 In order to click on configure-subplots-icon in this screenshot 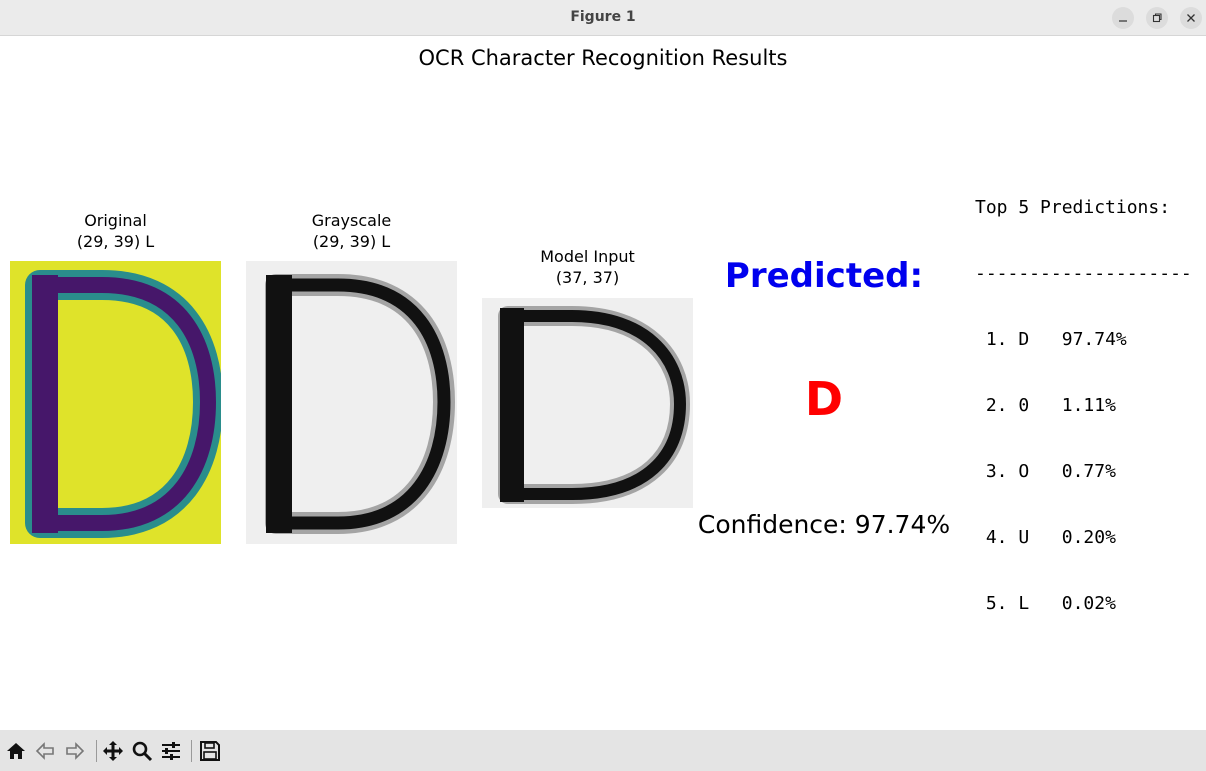, I will do `click(171, 751)`.